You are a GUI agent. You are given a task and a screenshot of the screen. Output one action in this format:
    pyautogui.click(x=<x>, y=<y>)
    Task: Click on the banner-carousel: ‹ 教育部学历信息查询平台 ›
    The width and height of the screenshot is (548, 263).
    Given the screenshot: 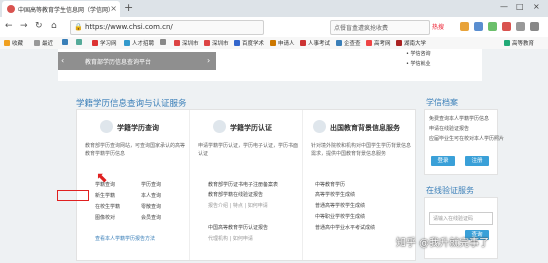 What is the action you would take?
    pyautogui.click(x=137, y=61)
    